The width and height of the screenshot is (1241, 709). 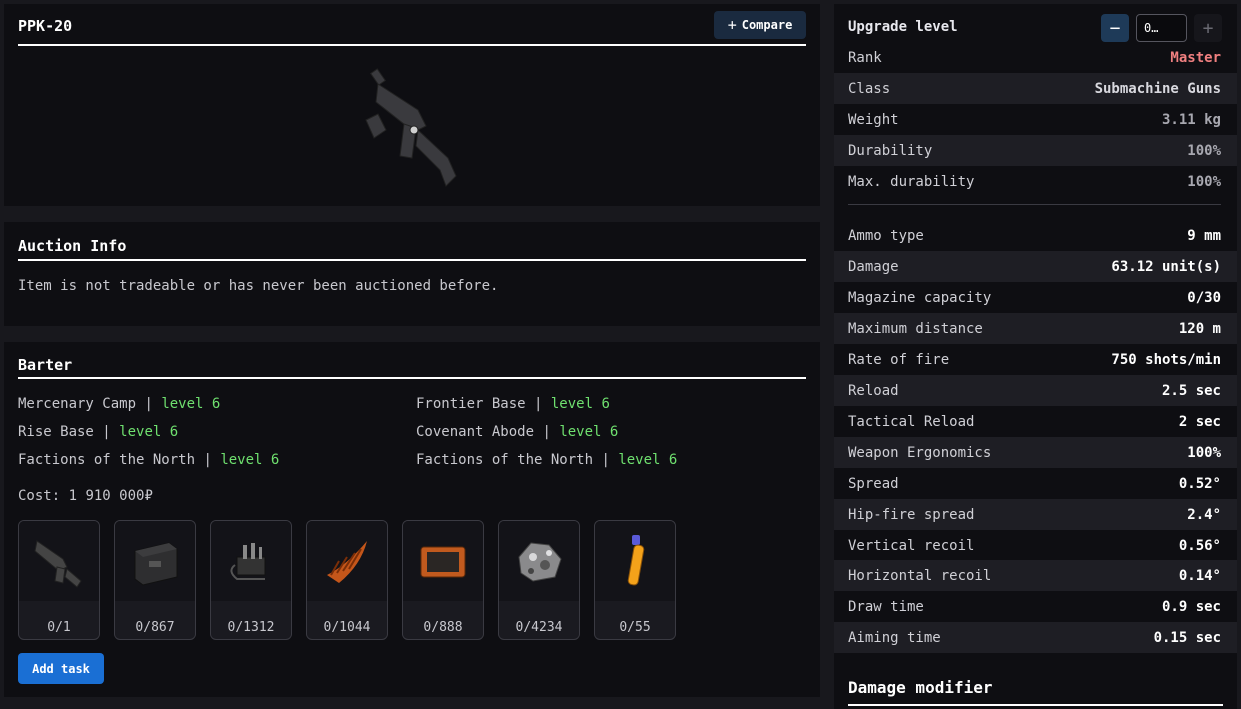 What do you see at coordinates (1034, 483) in the screenshot?
I see `stat-row-spread: Spread 0.52°` at bounding box center [1034, 483].